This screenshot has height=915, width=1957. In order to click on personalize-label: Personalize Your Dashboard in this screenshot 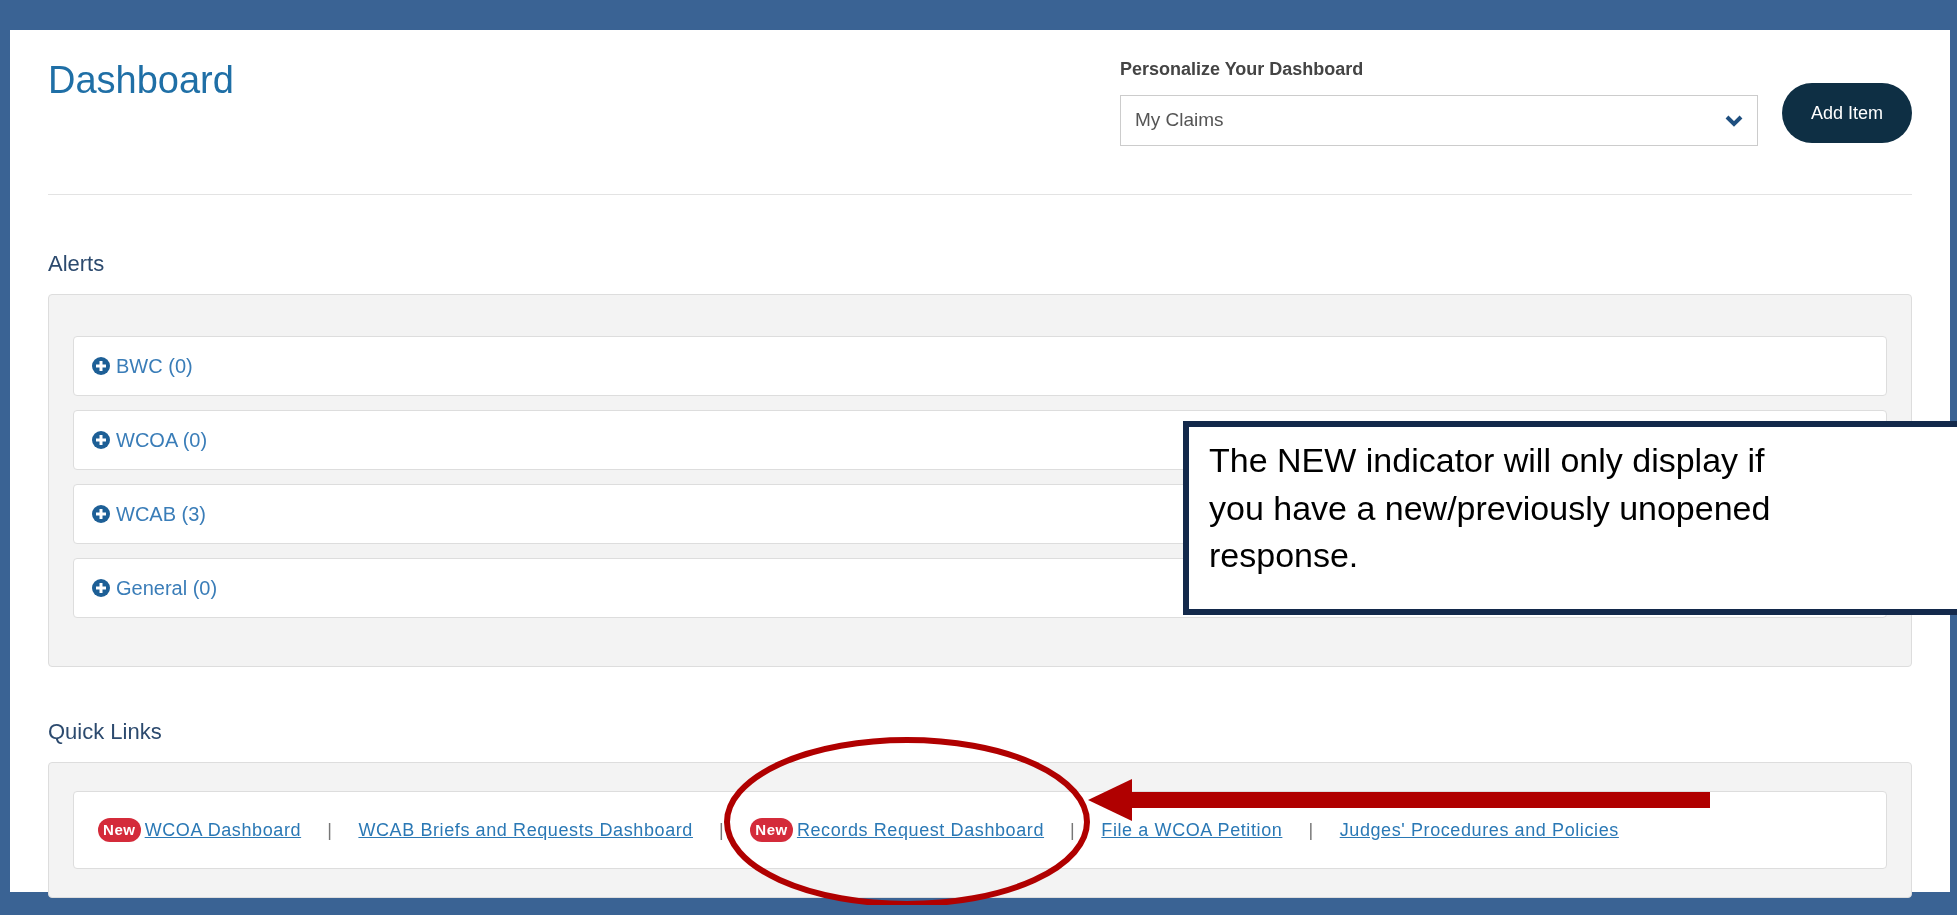, I will do `click(1242, 69)`.